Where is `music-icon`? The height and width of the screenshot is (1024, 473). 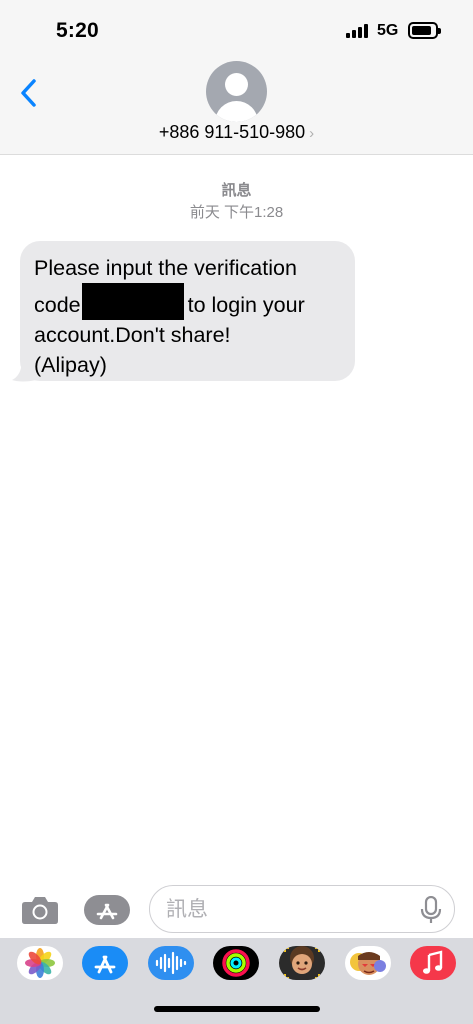 music-icon is located at coordinates (433, 963).